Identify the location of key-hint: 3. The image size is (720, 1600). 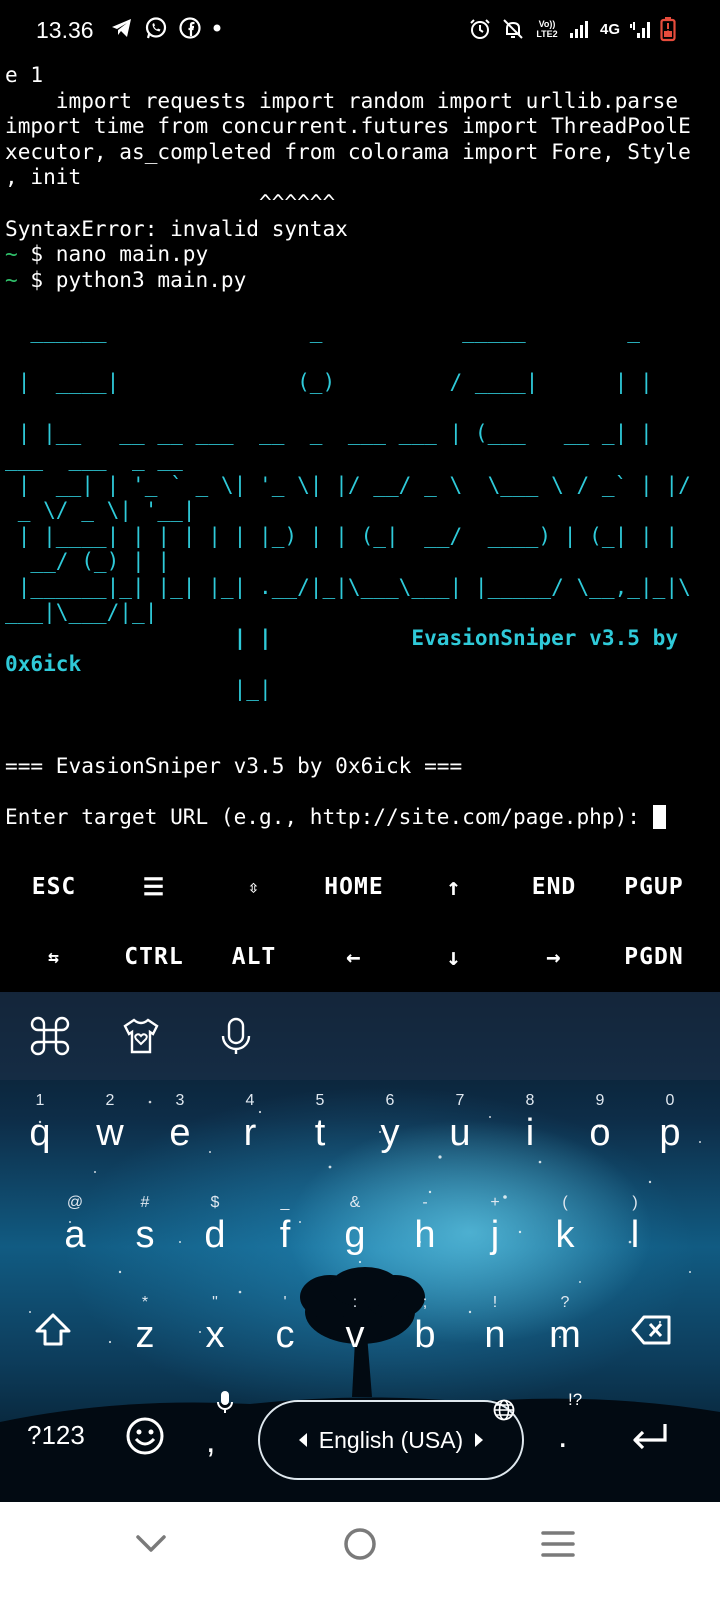
(180, 1100).